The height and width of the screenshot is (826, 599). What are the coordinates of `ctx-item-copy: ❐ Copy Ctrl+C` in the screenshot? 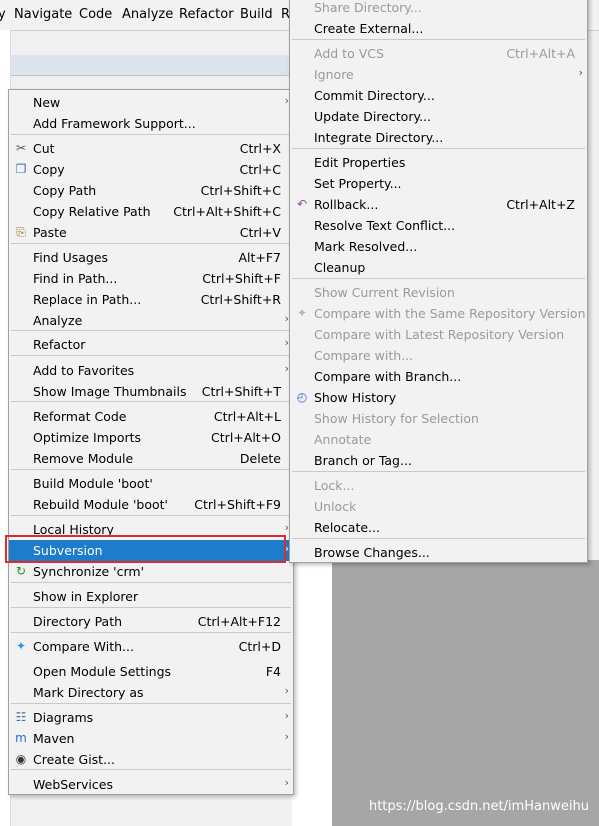 It's located at (151, 169).